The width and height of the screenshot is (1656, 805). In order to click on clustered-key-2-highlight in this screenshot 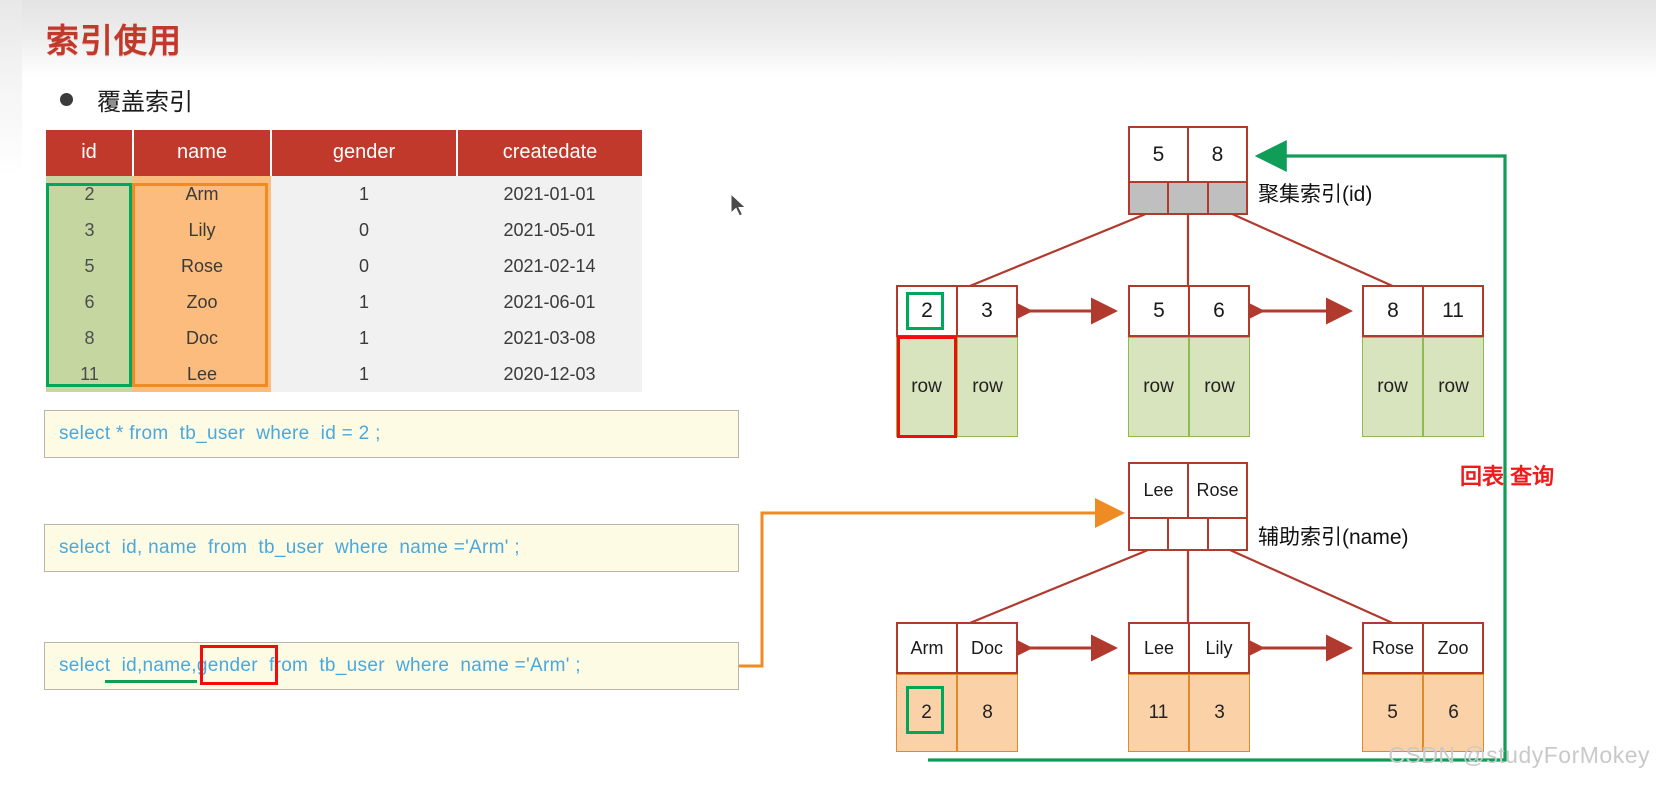, I will do `click(925, 311)`.